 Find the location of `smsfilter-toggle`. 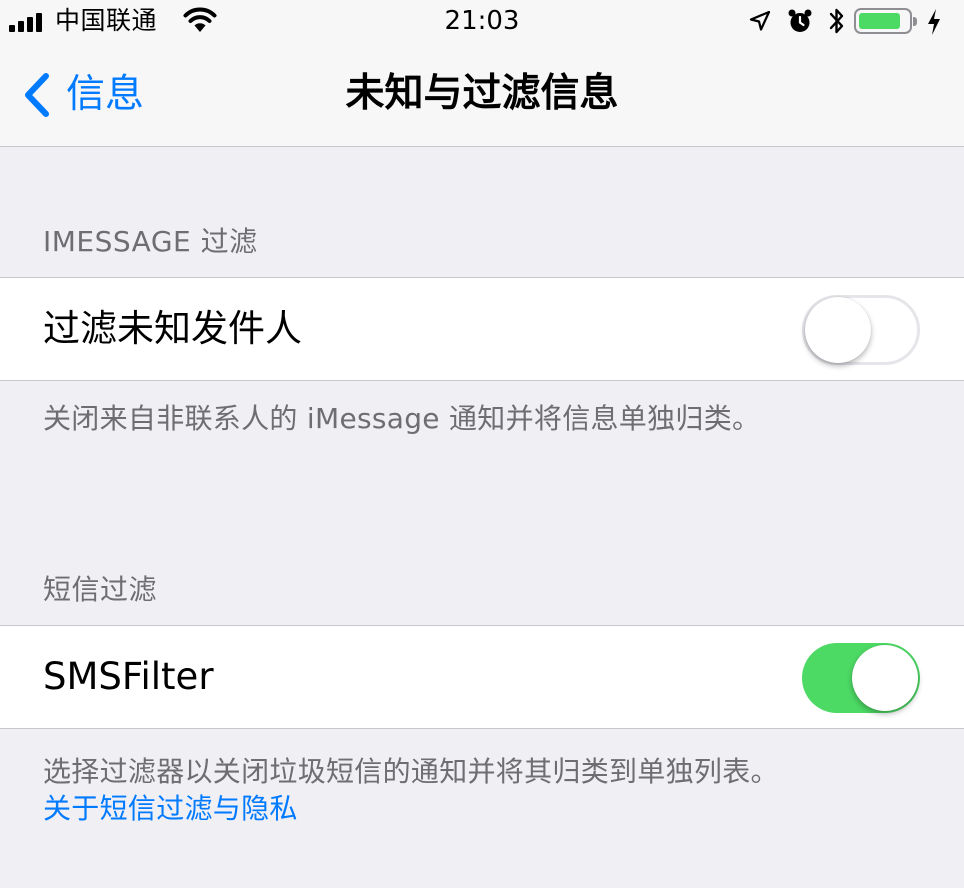

smsfilter-toggle is located at coordinates (861, 678).